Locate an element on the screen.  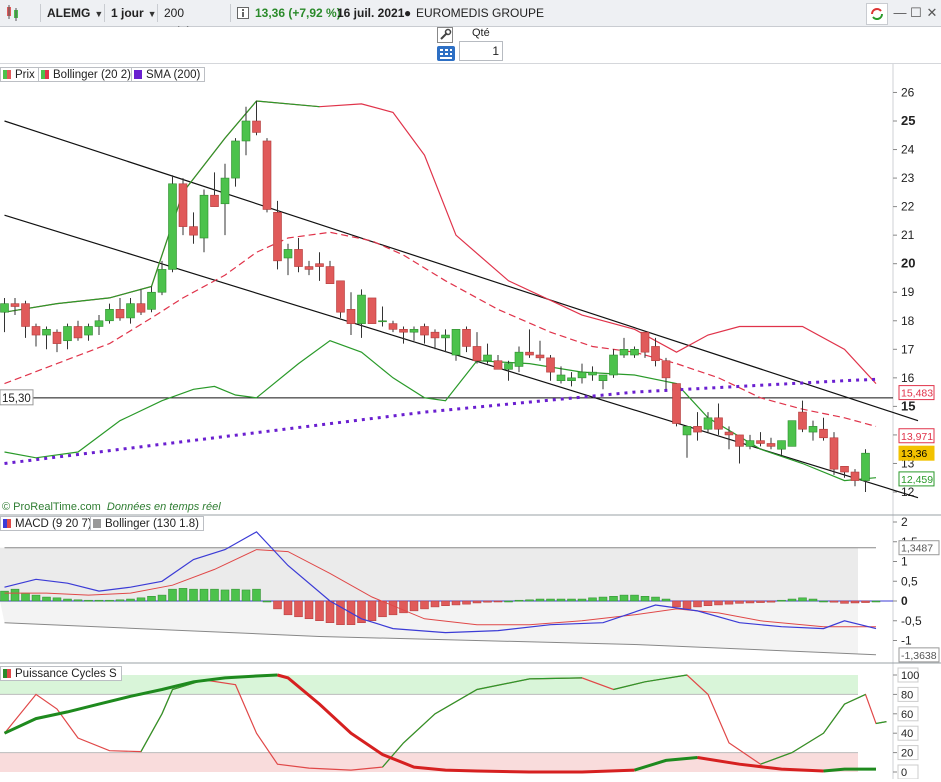
minimize-icon: — is located at coordinates (900, 13).